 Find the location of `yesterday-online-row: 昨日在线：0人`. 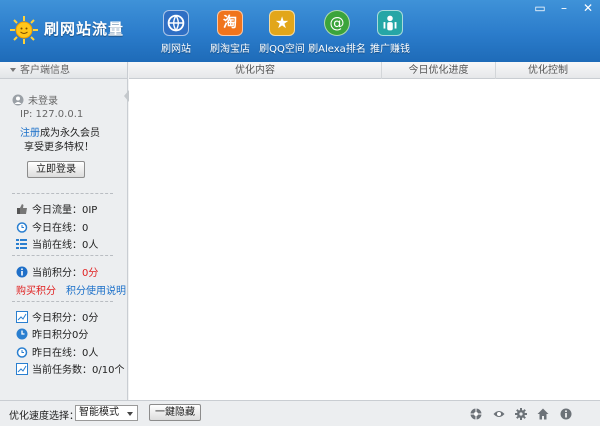

yesterday-online-row: 昨日在线：0人 is located at coordinates (57, 351).